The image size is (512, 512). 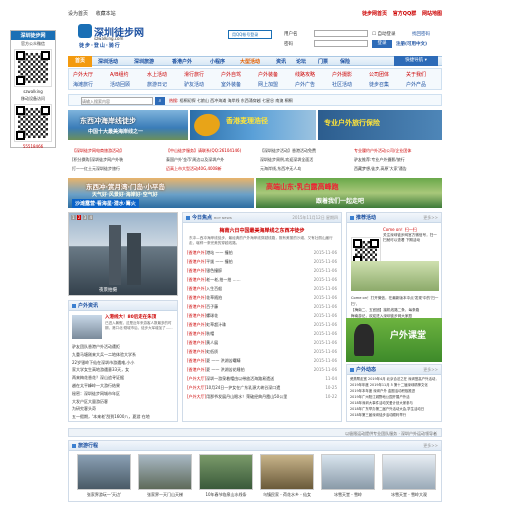 I want to click on news-item: [香港户外]虹低质 2015-11-06, so click(x=262, y=351).